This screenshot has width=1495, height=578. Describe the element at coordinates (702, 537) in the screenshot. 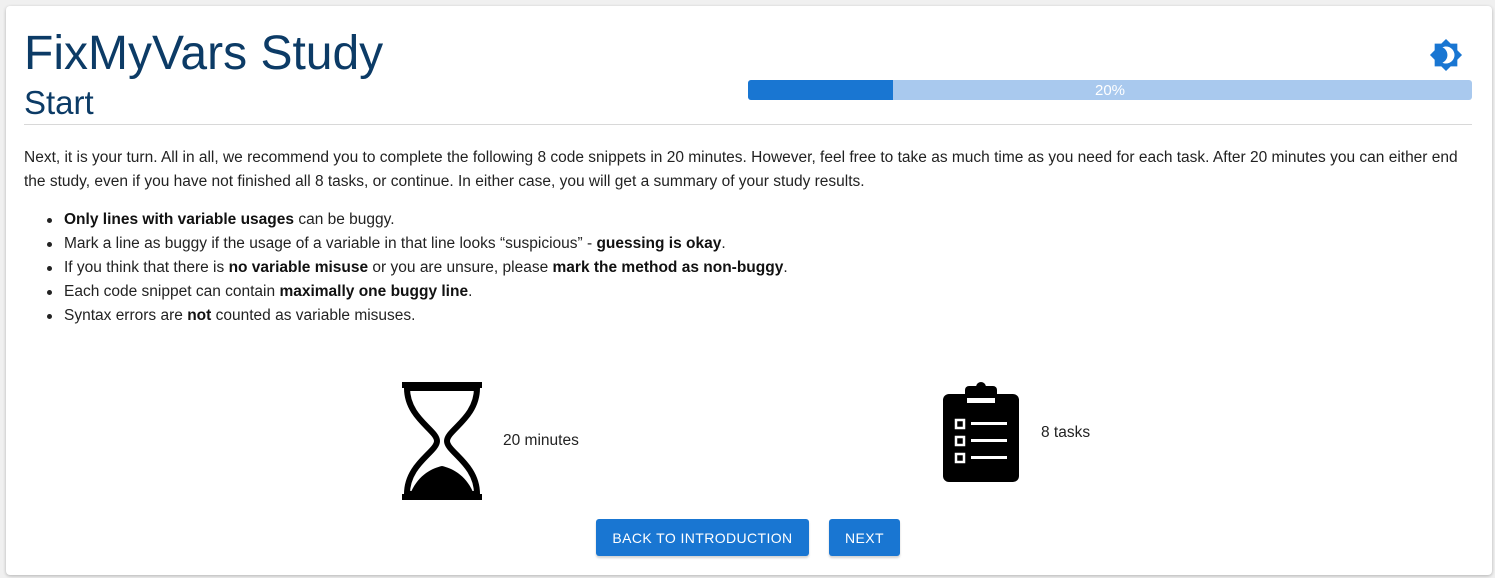

I see `back-to-introduction-button: Back to introduction` at that location.